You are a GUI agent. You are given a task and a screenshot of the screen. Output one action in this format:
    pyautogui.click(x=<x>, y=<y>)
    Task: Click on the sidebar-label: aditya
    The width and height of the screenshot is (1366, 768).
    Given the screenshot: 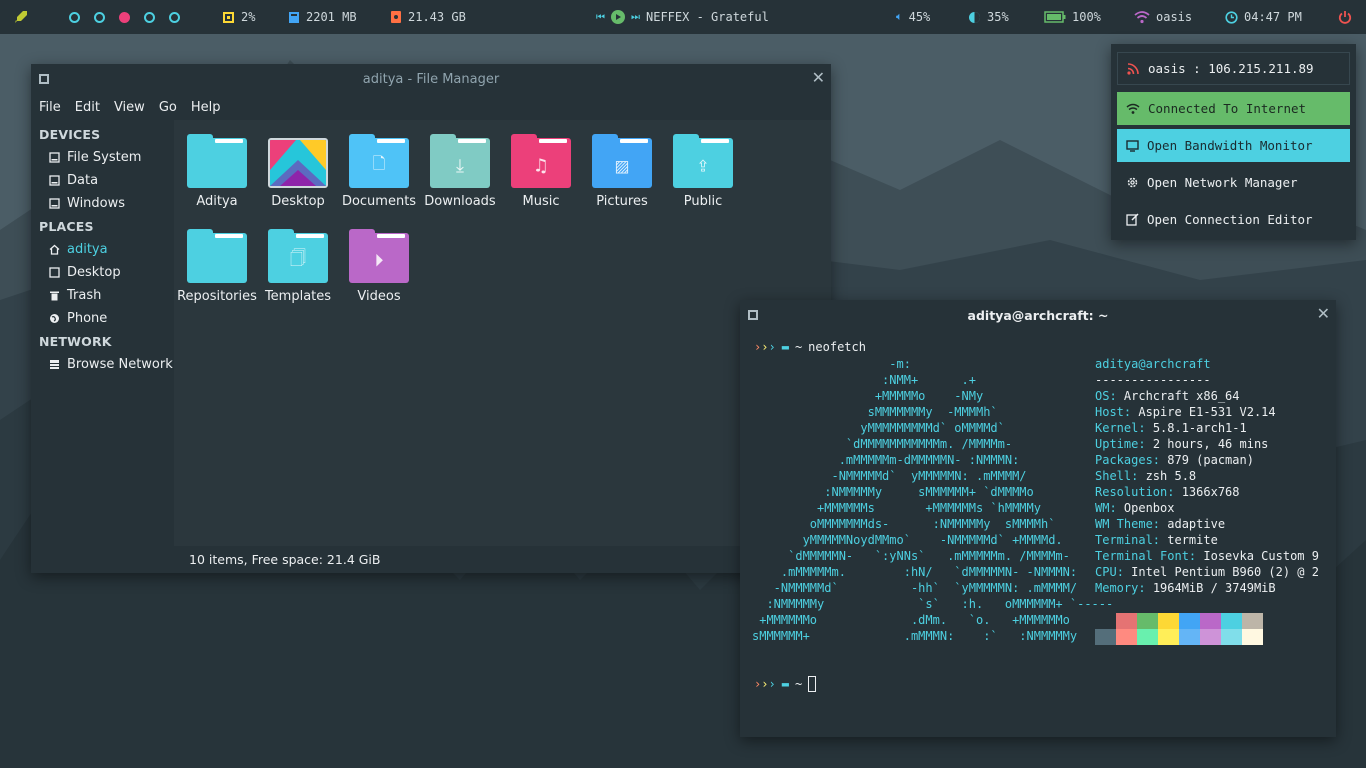 What is the action you would take?
    pyautogui.click(x=87, y=249)
    